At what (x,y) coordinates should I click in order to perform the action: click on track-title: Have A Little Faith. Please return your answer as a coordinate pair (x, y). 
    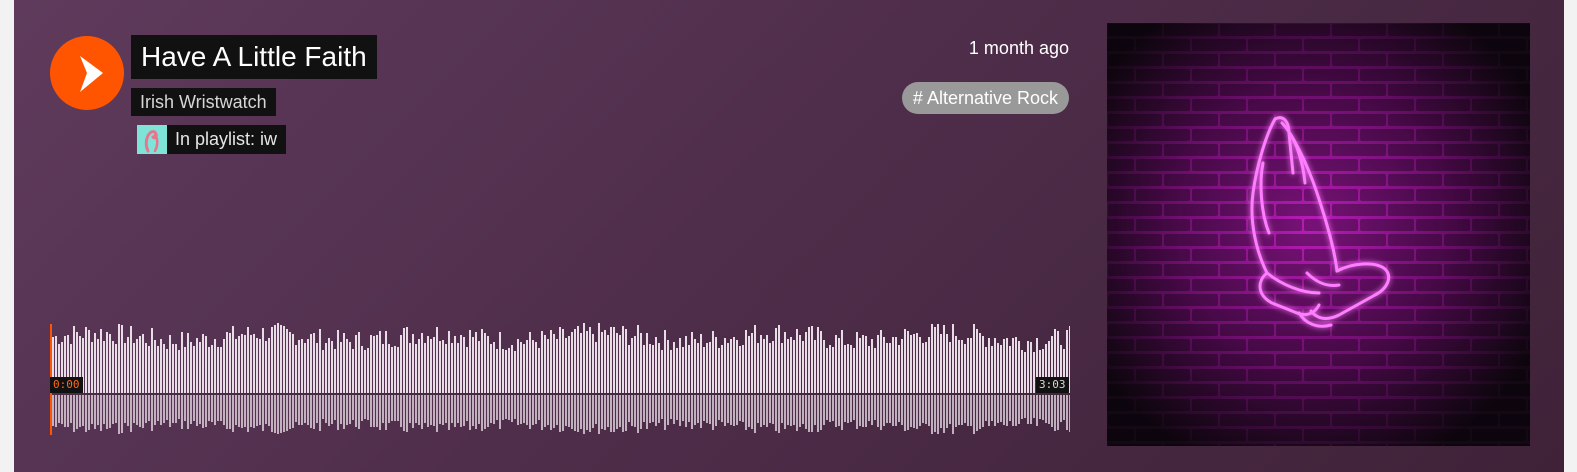
    Looking at the image, I should click on (254, 57).